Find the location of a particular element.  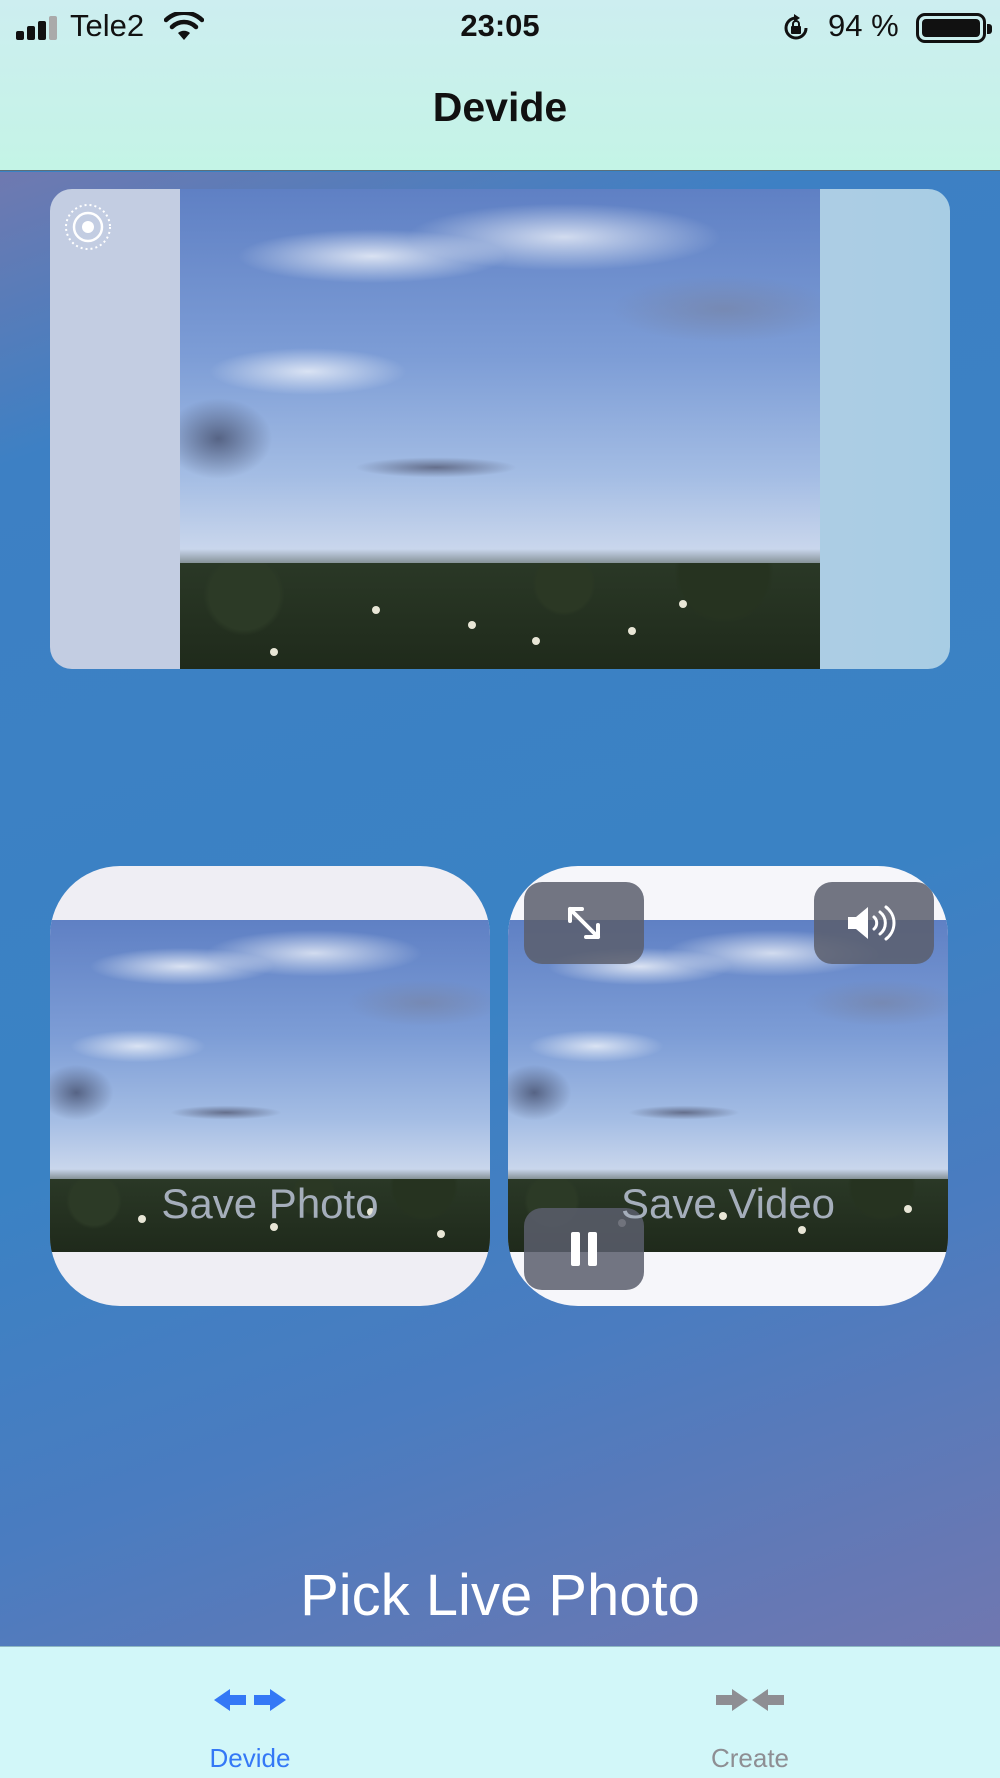

sound-button is located at coordinates (874, 923).